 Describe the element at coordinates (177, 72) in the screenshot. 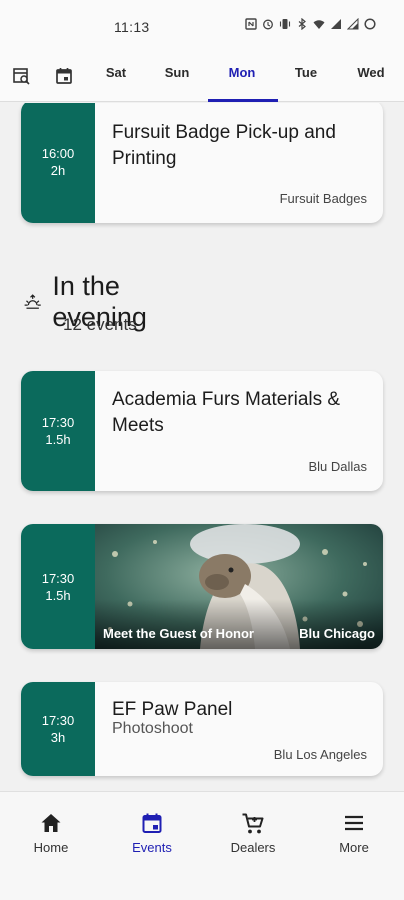

I see `tab-sun: Sun` at that location.